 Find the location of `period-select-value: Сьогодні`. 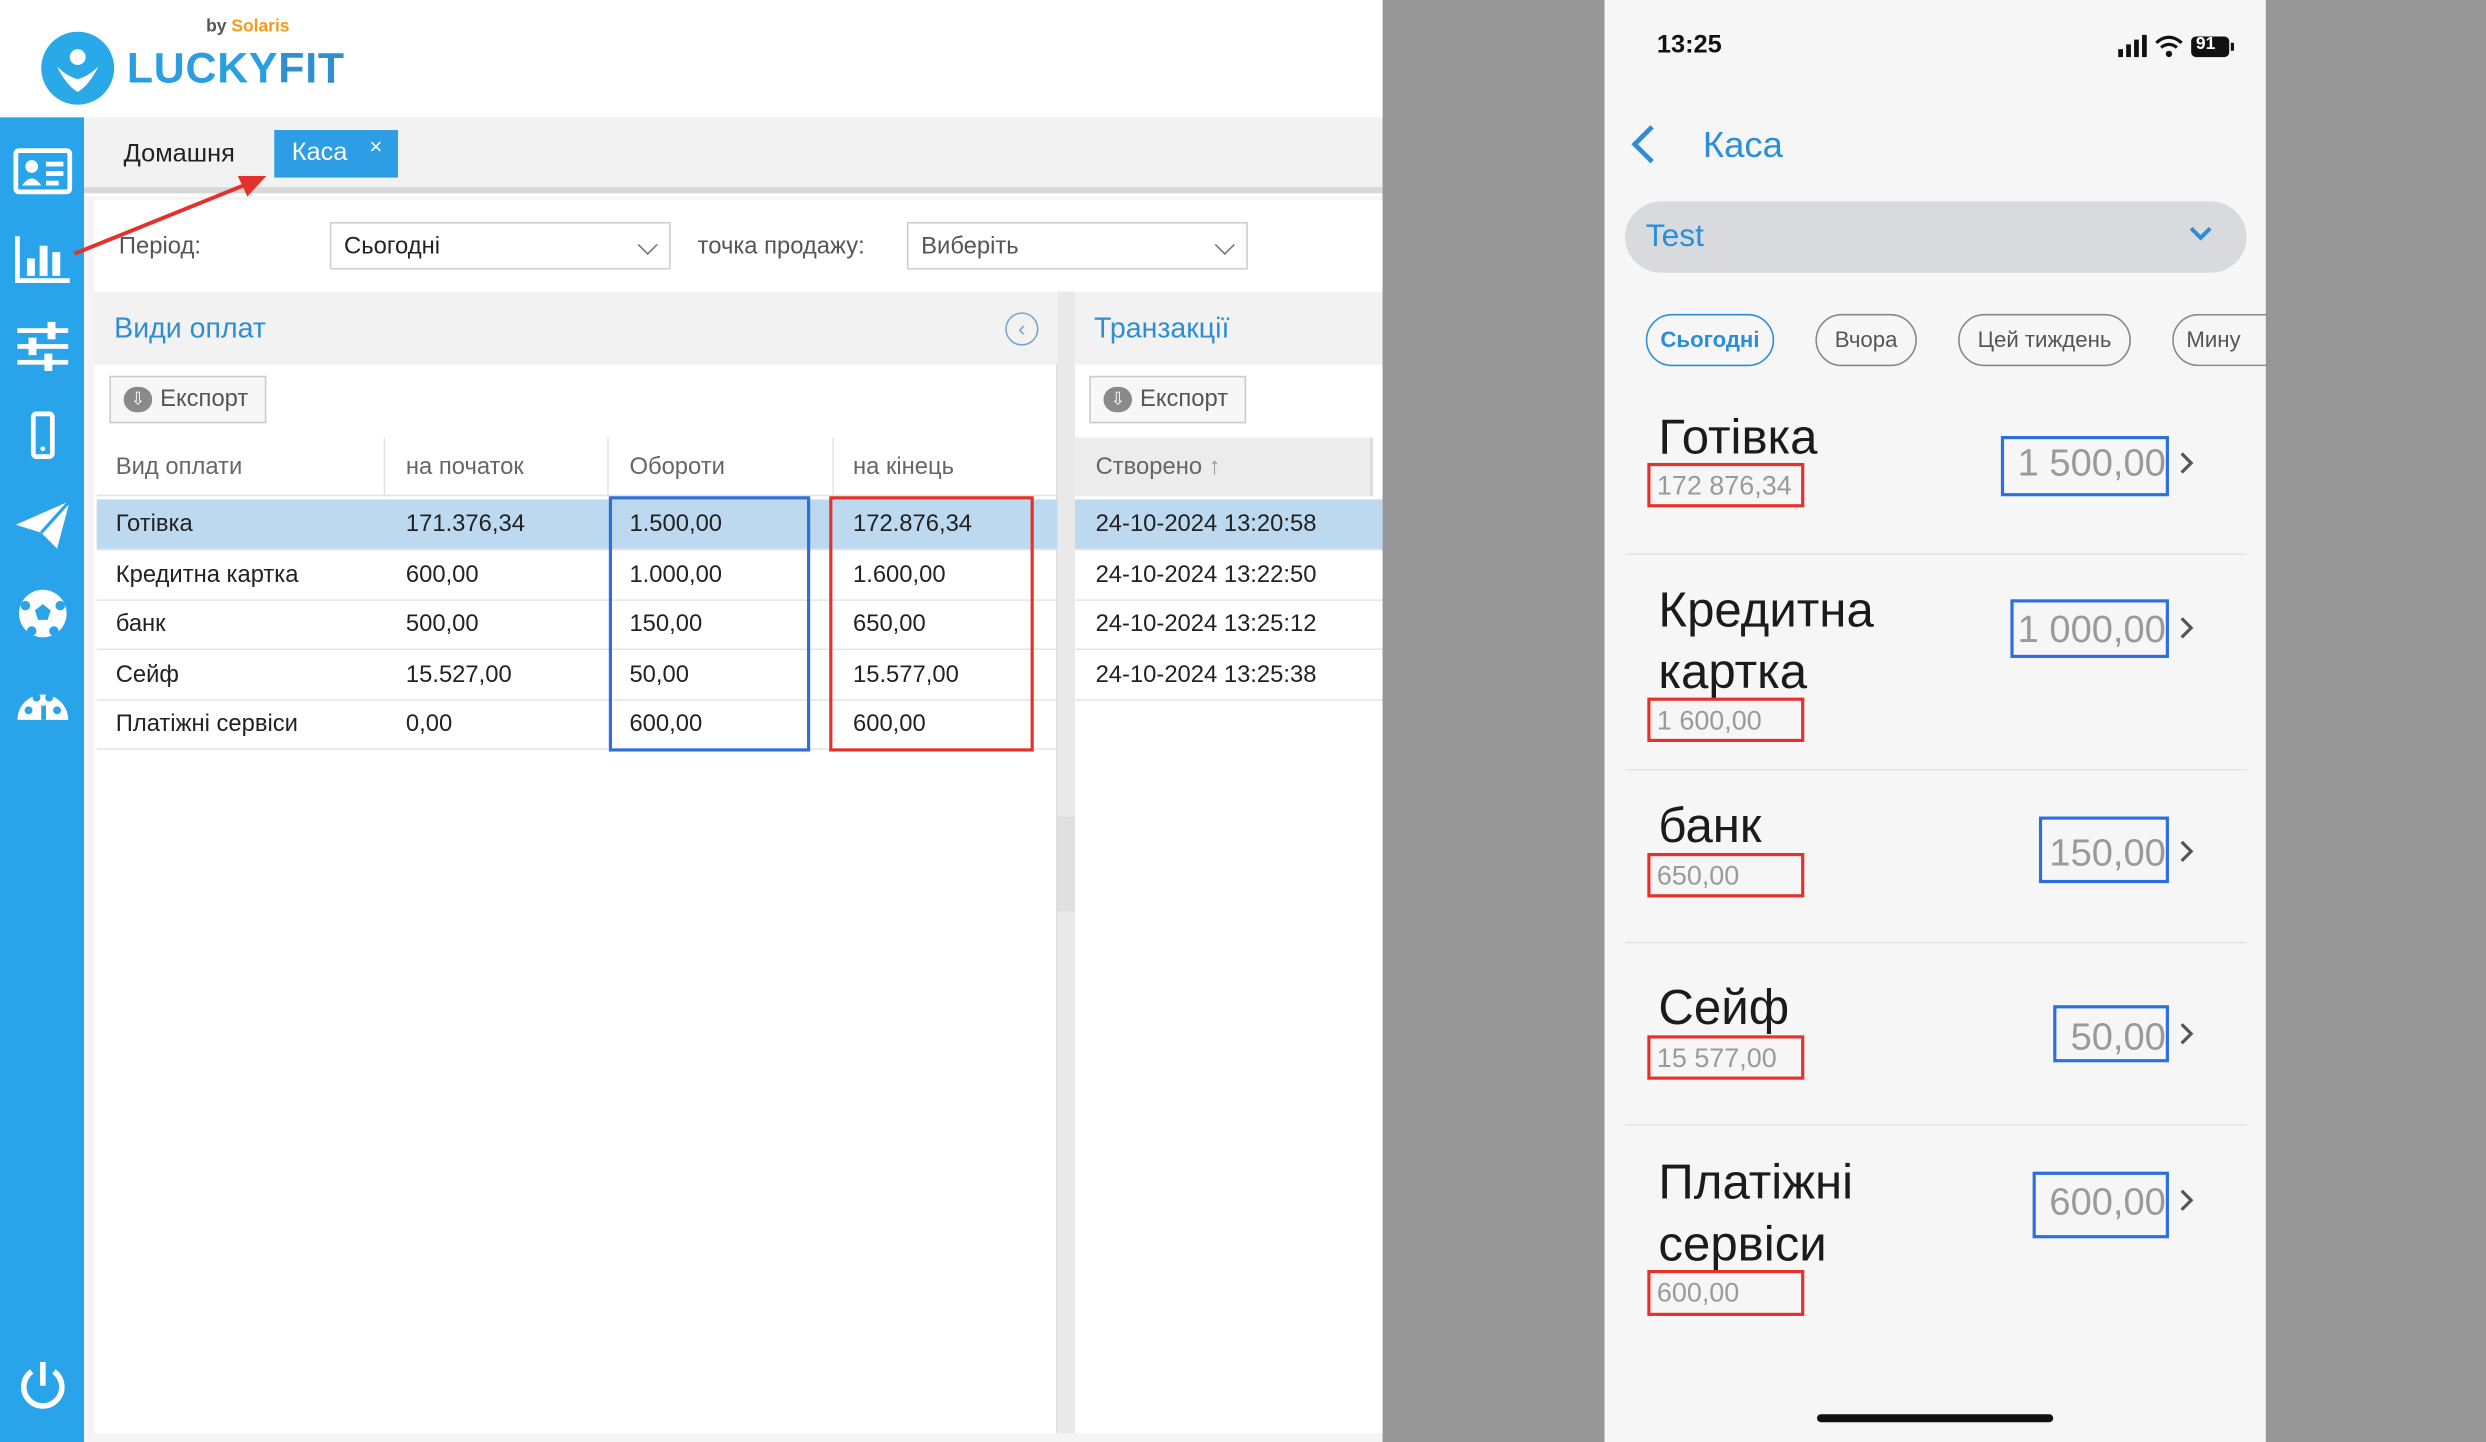

period-select-value: Сьогодні is located at coordinates (392, 247).